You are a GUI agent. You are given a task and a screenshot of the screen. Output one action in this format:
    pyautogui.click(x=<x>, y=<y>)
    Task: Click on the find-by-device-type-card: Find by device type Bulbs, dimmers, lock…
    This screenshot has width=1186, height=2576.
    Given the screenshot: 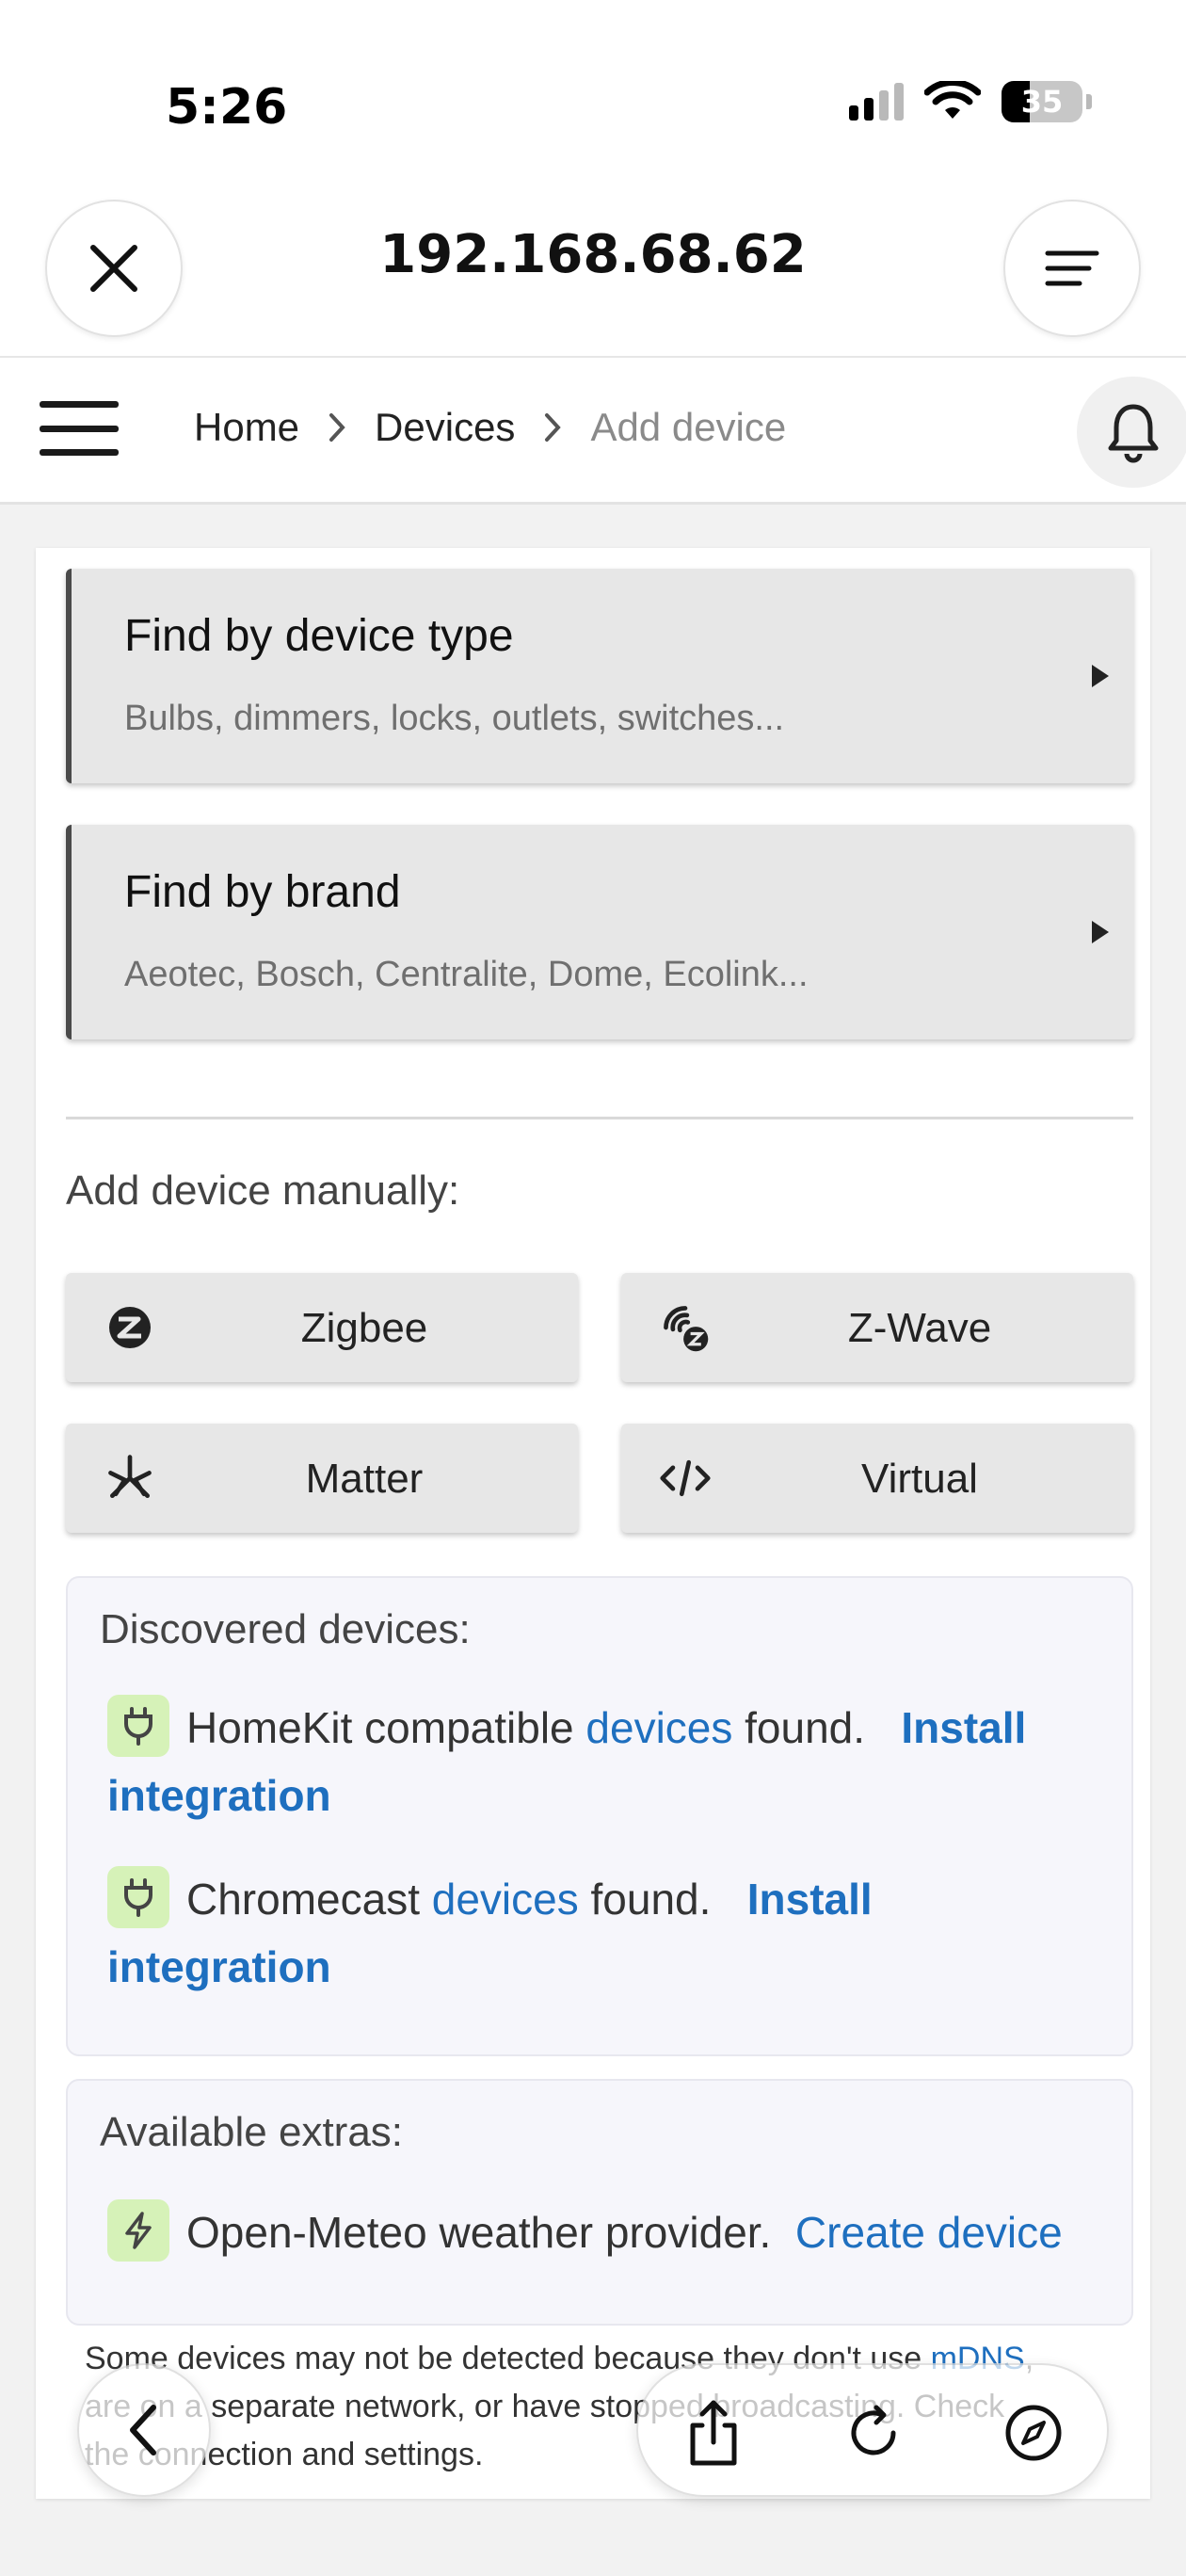 What is the action you would take?
    pyautogui.click(x=599, y=676)
    